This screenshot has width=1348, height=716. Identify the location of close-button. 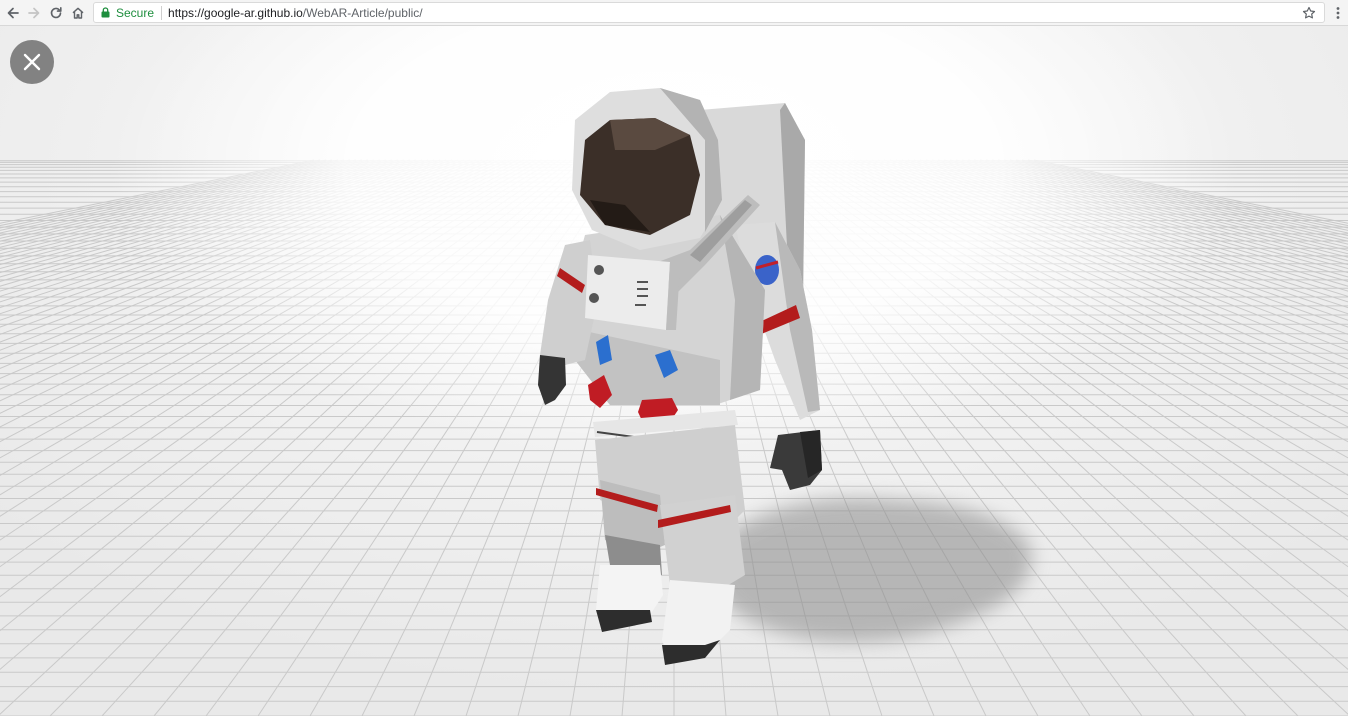
(32, 62).